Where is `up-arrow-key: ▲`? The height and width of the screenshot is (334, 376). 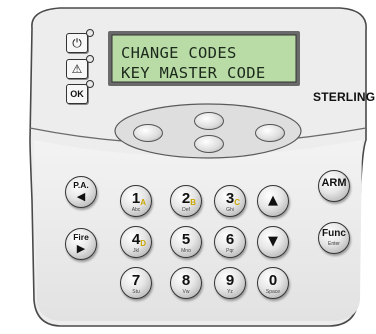 up-arrow-key: ▲ is located at coordinates (273, 201).